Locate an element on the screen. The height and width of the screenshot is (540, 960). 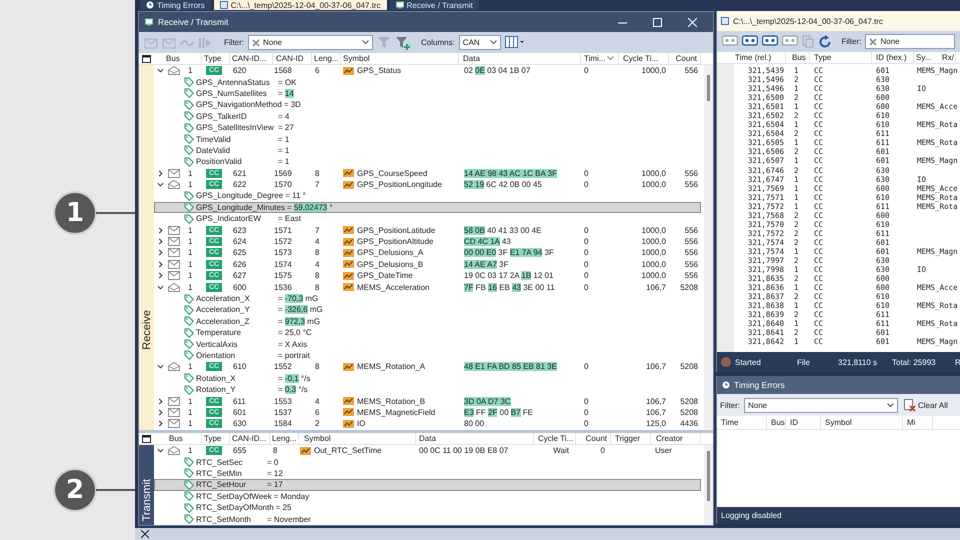
dropdown-caret-icon is located at coordinates (493, 42).